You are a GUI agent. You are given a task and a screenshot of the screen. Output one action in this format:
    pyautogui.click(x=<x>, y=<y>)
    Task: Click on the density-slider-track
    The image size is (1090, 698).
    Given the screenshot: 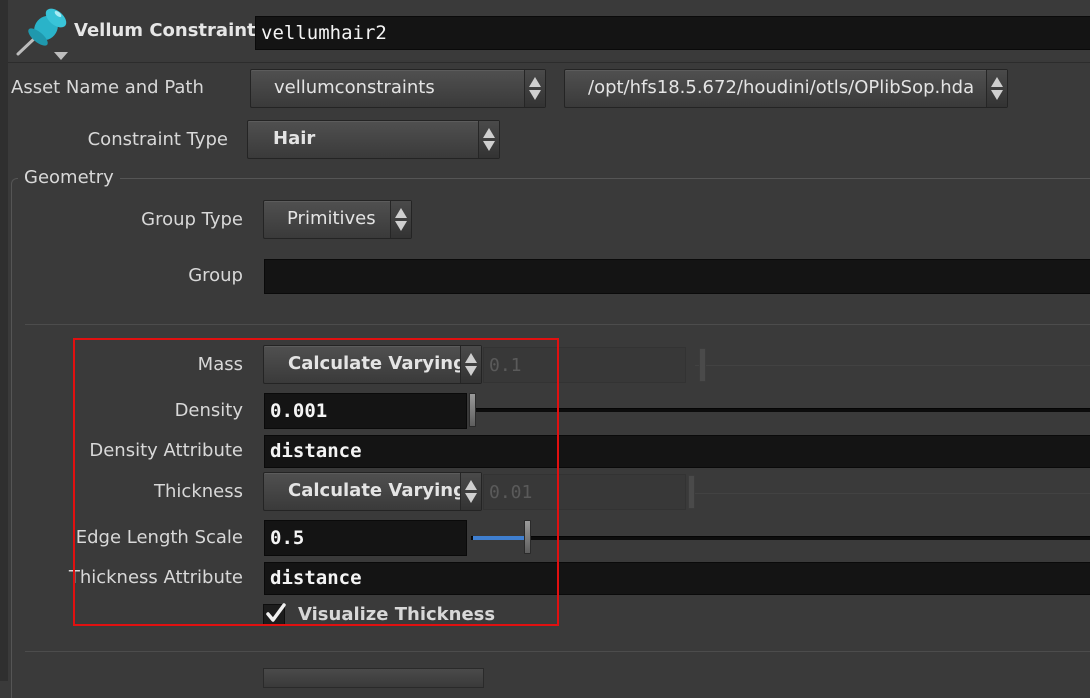 What is the action you would take?
    pyautogui.click(x=780, y=410)
    